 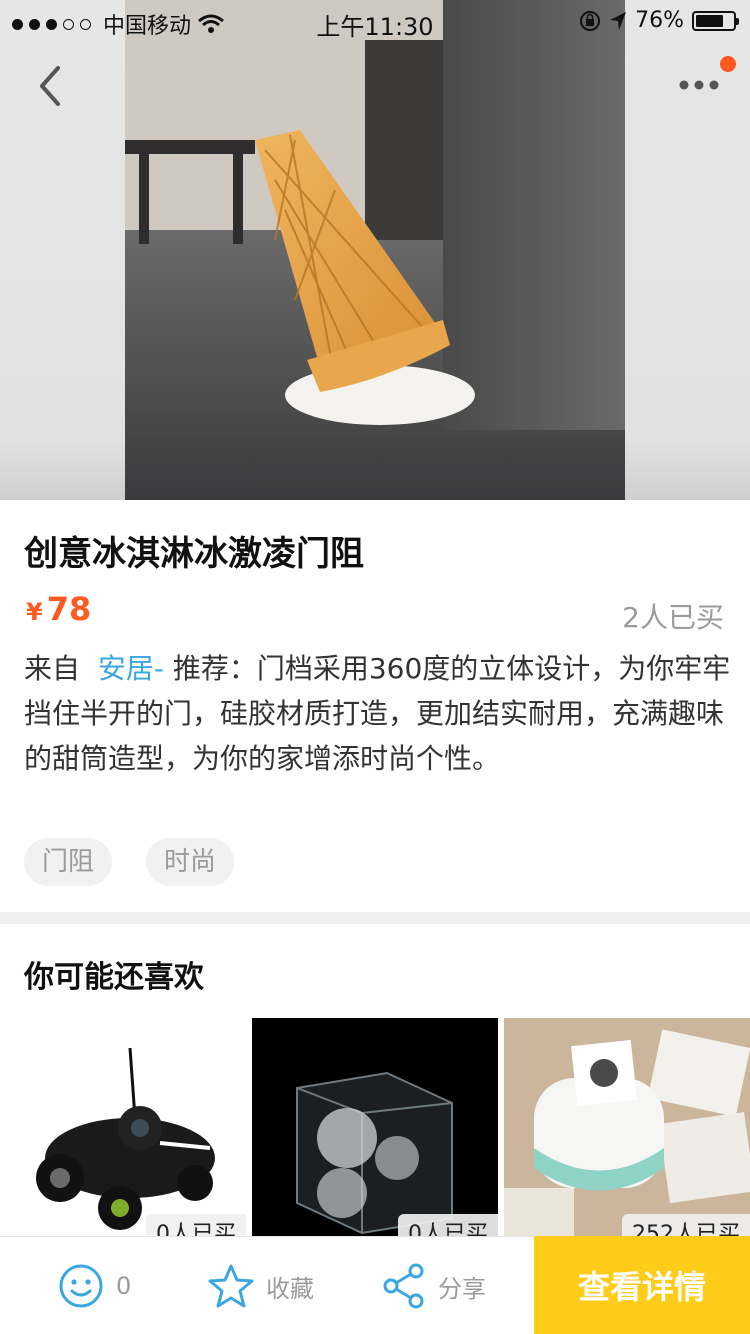 I want to click on source-link: 安居-, so click(x=131, y=668).